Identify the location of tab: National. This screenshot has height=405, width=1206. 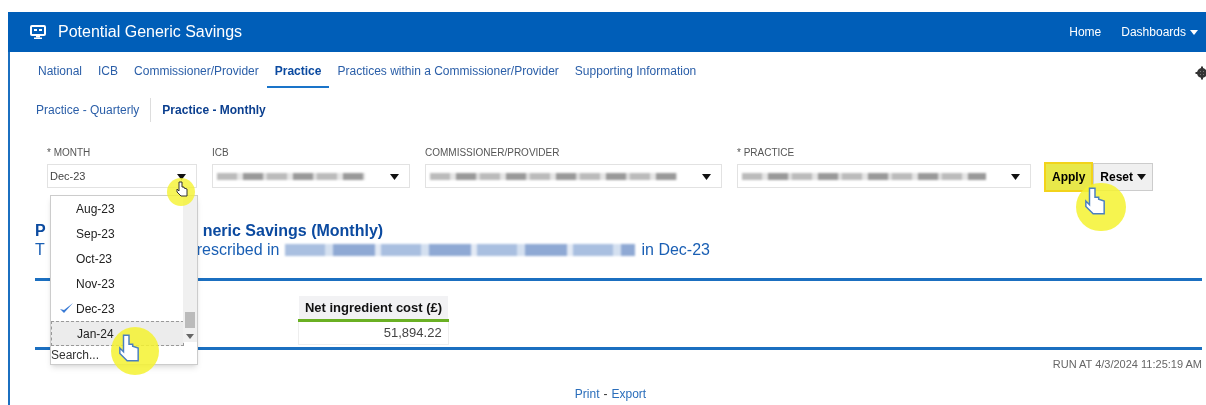
(60, 75).